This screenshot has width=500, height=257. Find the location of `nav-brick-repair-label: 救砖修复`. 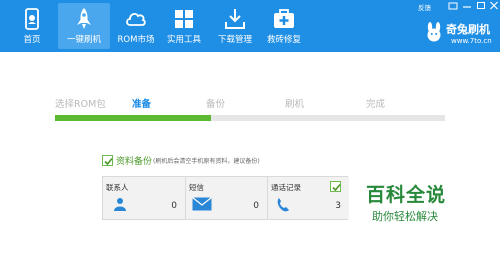

nav-brick-repair-label: 救砖修复 is located at coordinates (283, 40).